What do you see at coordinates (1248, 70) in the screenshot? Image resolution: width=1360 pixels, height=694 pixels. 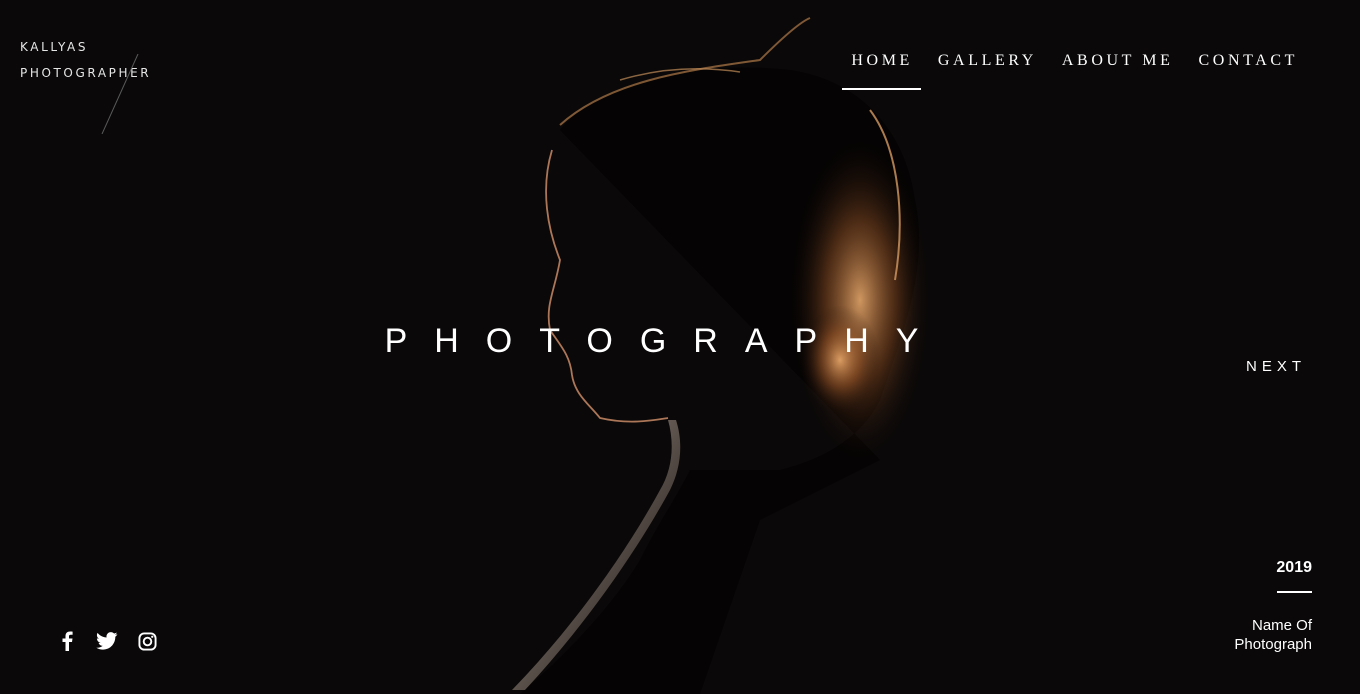 I see `nav-item-contact: CONTACT` at bounding box center [1248, 70].